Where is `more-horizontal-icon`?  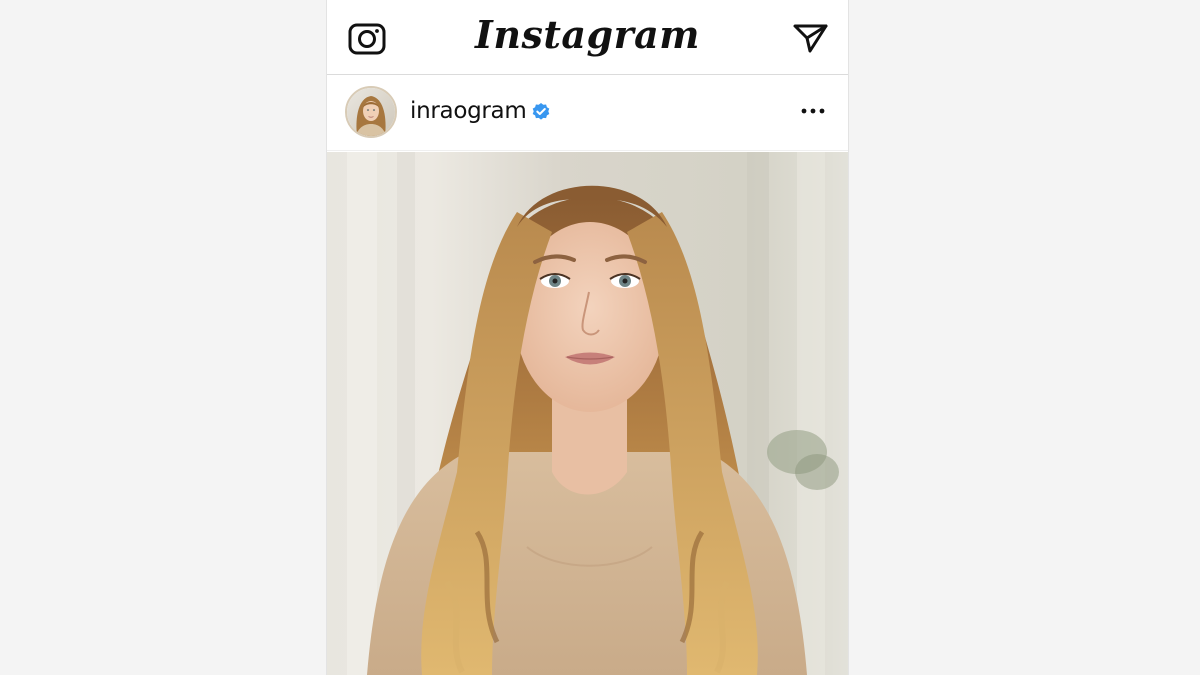 more-horizontal-icon is located at coordinates (813, 111).